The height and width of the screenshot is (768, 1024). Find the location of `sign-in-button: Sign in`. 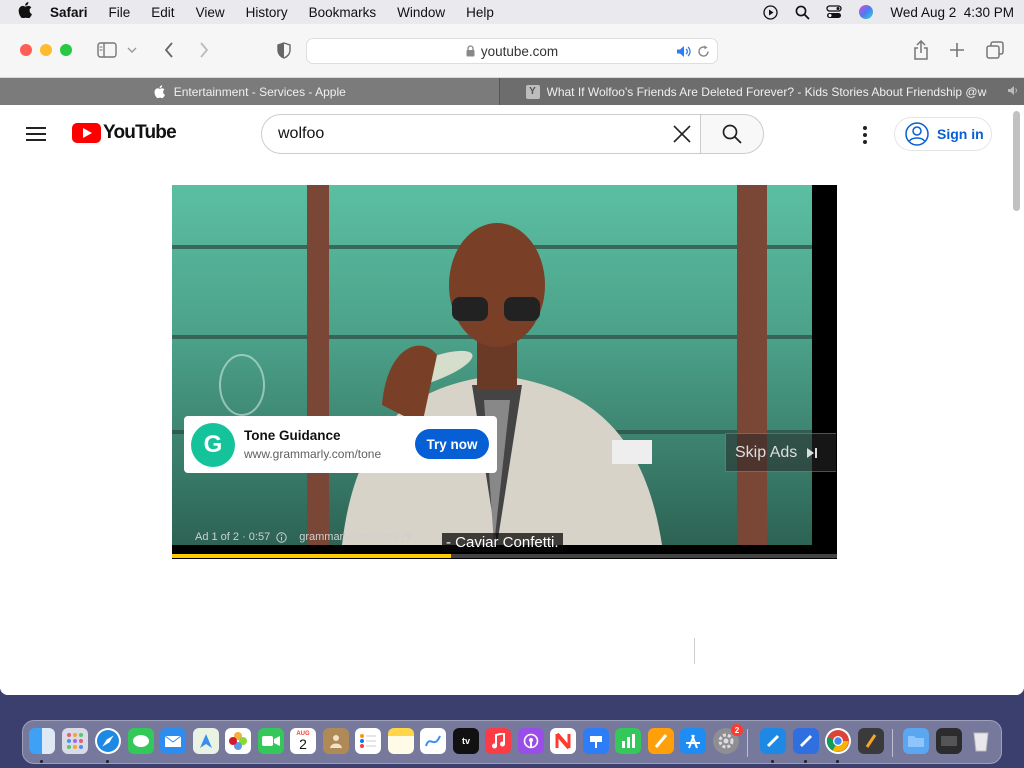

sign-in-button: Sign in is located at coordinates (943, 134).